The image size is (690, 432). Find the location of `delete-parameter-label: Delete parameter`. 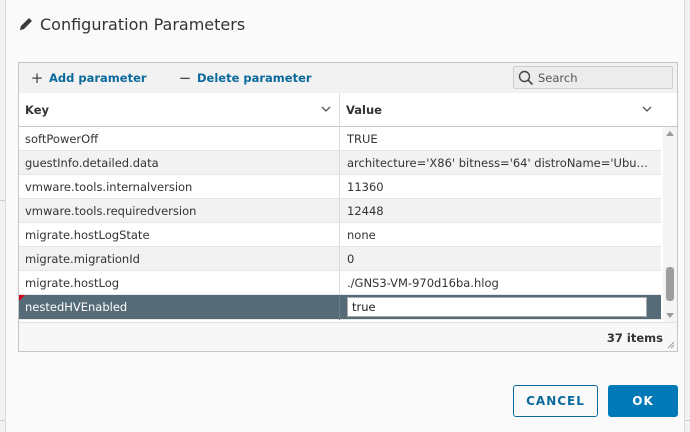

delete-parameter-label: Delete parameter is located at coordinates (254, 78).